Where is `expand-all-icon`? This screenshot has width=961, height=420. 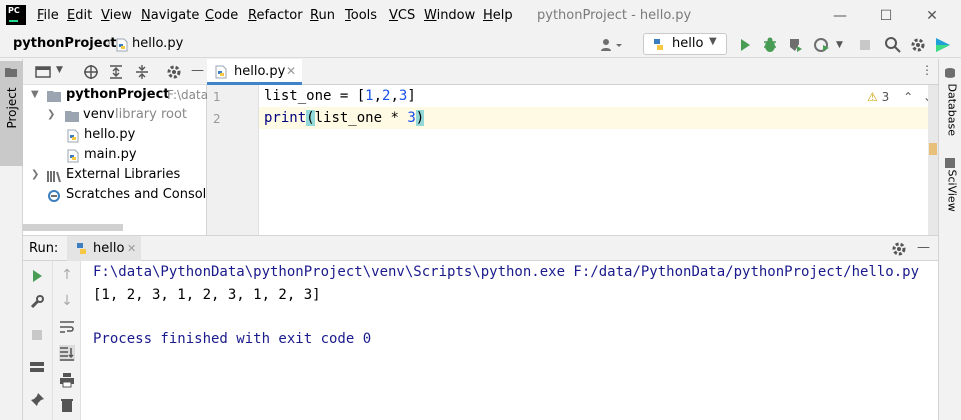 expand-all-icon is located at coordinates (116, 72).